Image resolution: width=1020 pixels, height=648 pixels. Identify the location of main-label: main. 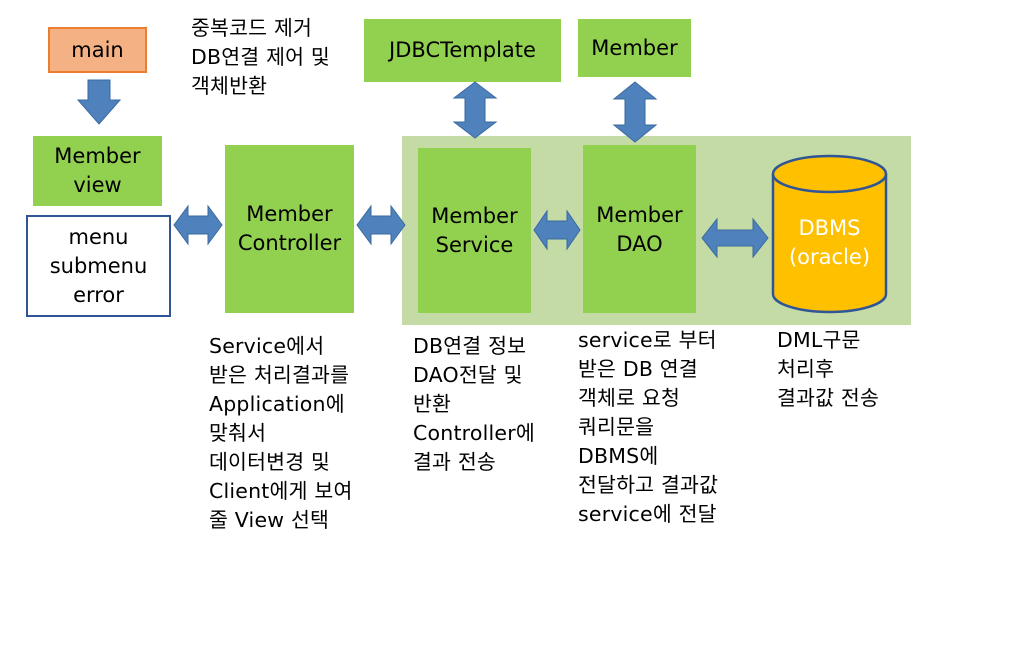
(97, 49).